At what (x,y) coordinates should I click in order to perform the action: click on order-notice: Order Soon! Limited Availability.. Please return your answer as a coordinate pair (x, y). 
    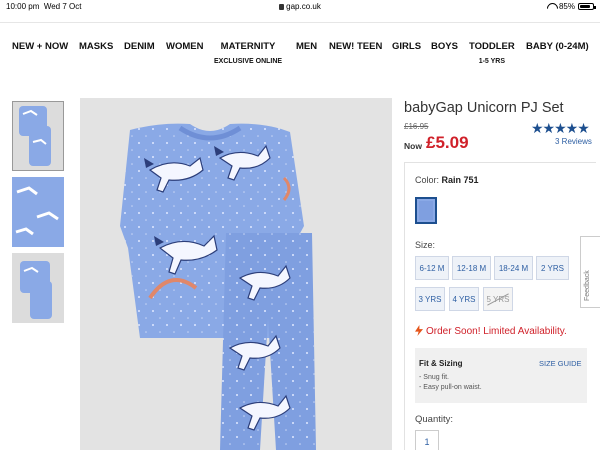
    Looking at the image, I should click on (491, 331).